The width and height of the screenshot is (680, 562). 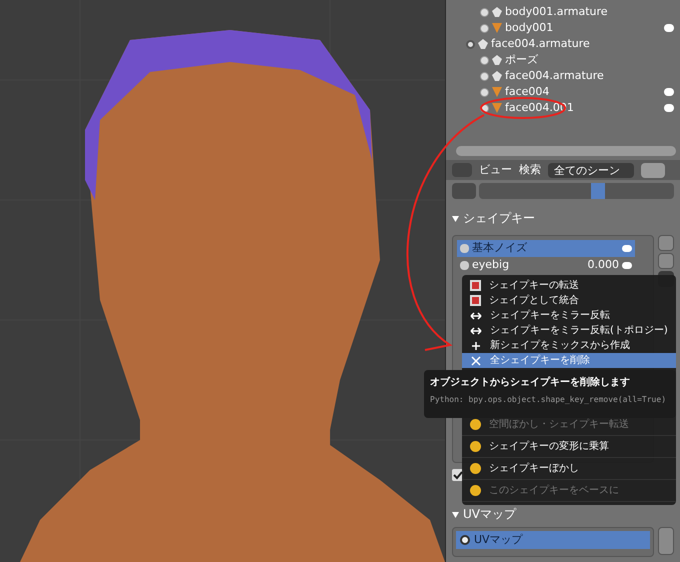 What do you see at coordinates (549, 400) in the screenshot?
I see `tooltip-python: Python: bpy.ops.object.shape_key_remove(all=True)` at bounding box center [549, 400].